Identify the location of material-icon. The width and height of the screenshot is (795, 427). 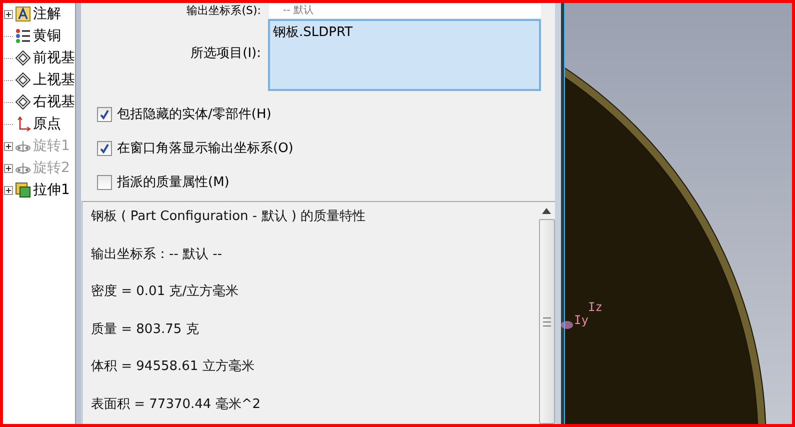
(23, 36).